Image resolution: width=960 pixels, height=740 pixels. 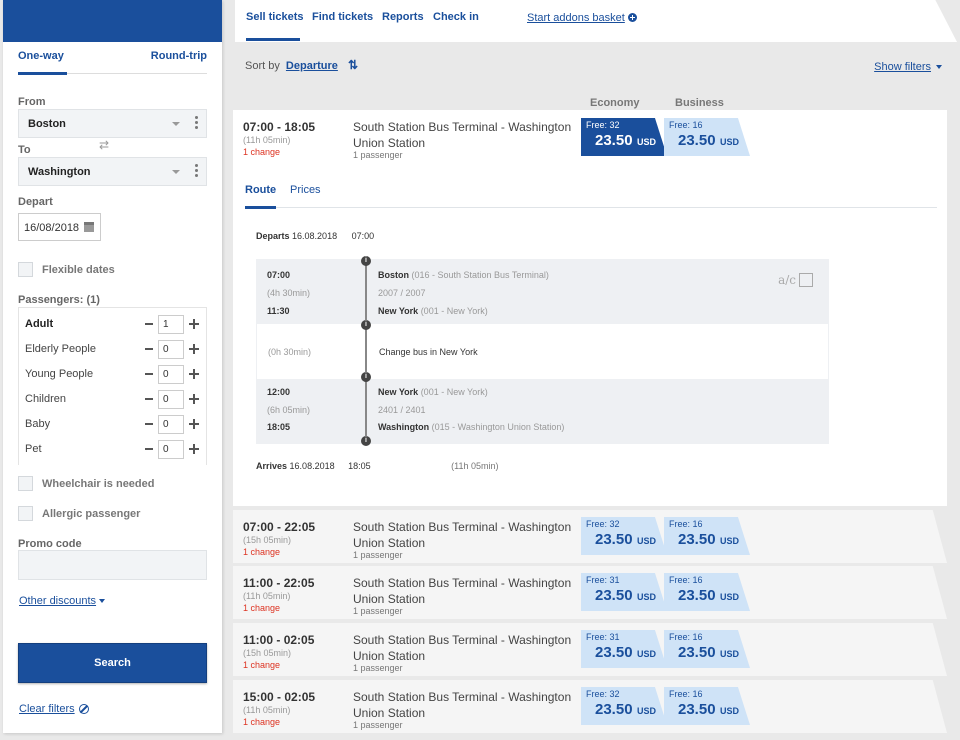 What do you see at coordinates (290, 352) in the screenshot?
I see `change-duration: (0h 30min)` at bounding box center [290, 352].